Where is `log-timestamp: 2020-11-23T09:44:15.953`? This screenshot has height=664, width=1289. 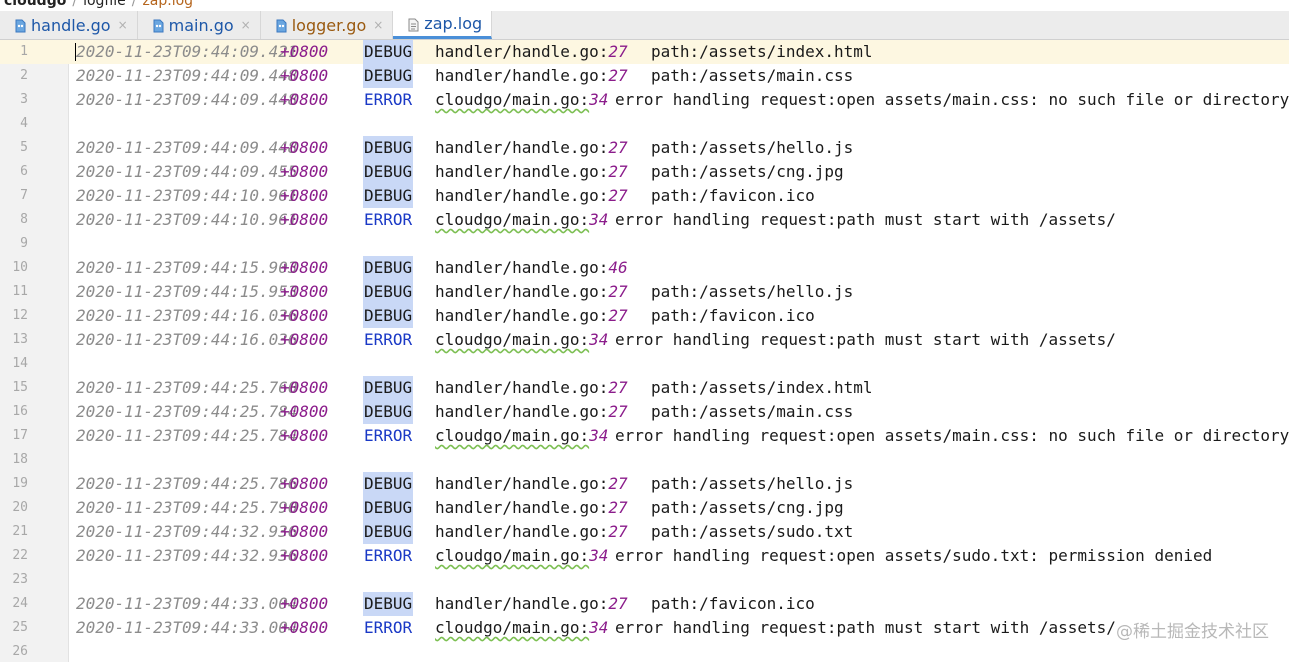 log-timestamp: 2020-11-23T09:44:15.953 is located at coordinates (187, 291).